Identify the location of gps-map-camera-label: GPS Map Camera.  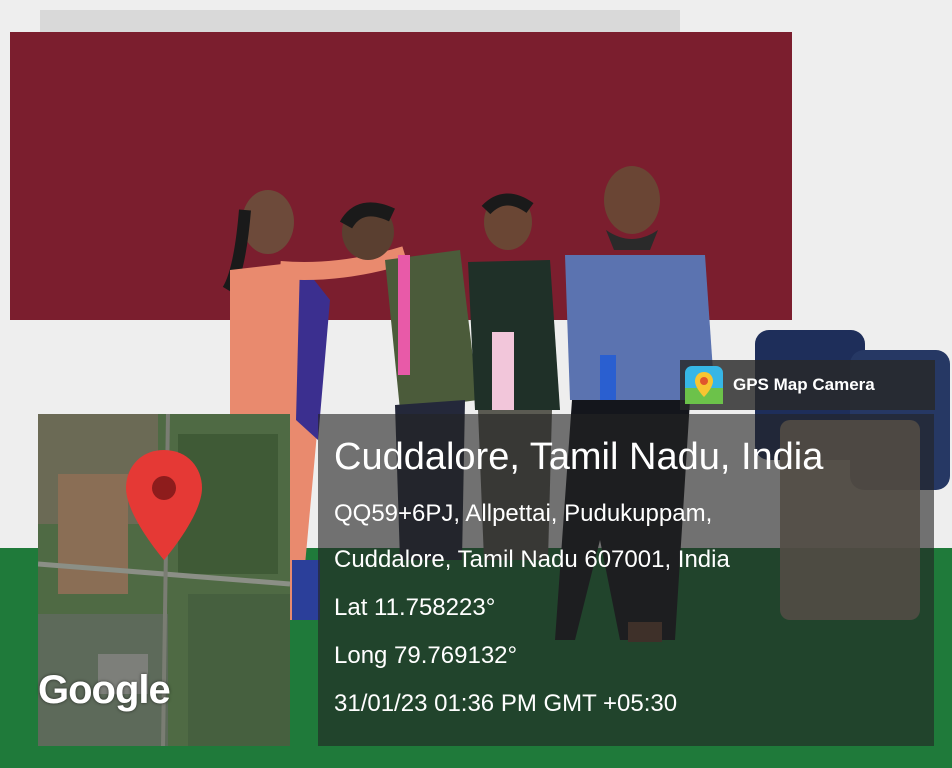
(804, 384).